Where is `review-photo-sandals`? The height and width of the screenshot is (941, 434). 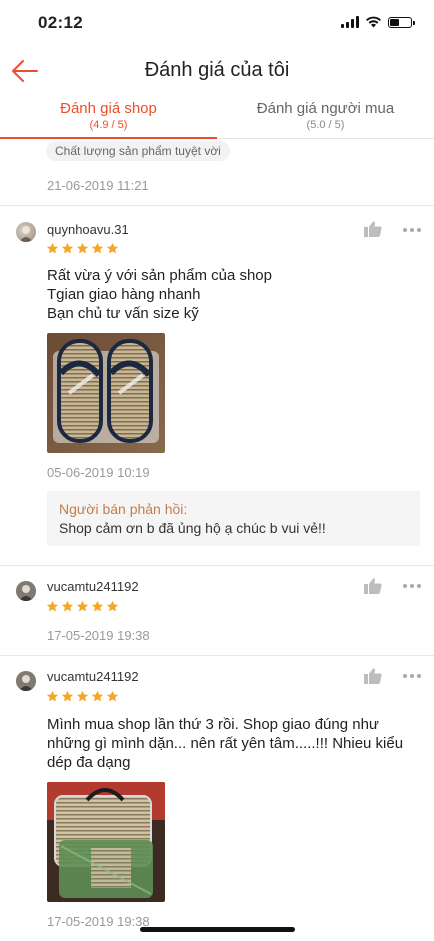
review-photo-sandals is located at coordinates (106, 393).